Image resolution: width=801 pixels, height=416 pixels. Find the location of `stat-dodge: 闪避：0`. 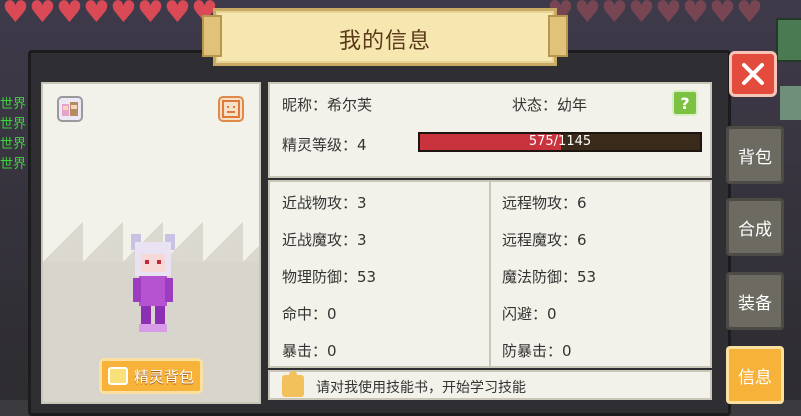

stat-dodge: 闪避：0 is located at coordinates (529, 314).